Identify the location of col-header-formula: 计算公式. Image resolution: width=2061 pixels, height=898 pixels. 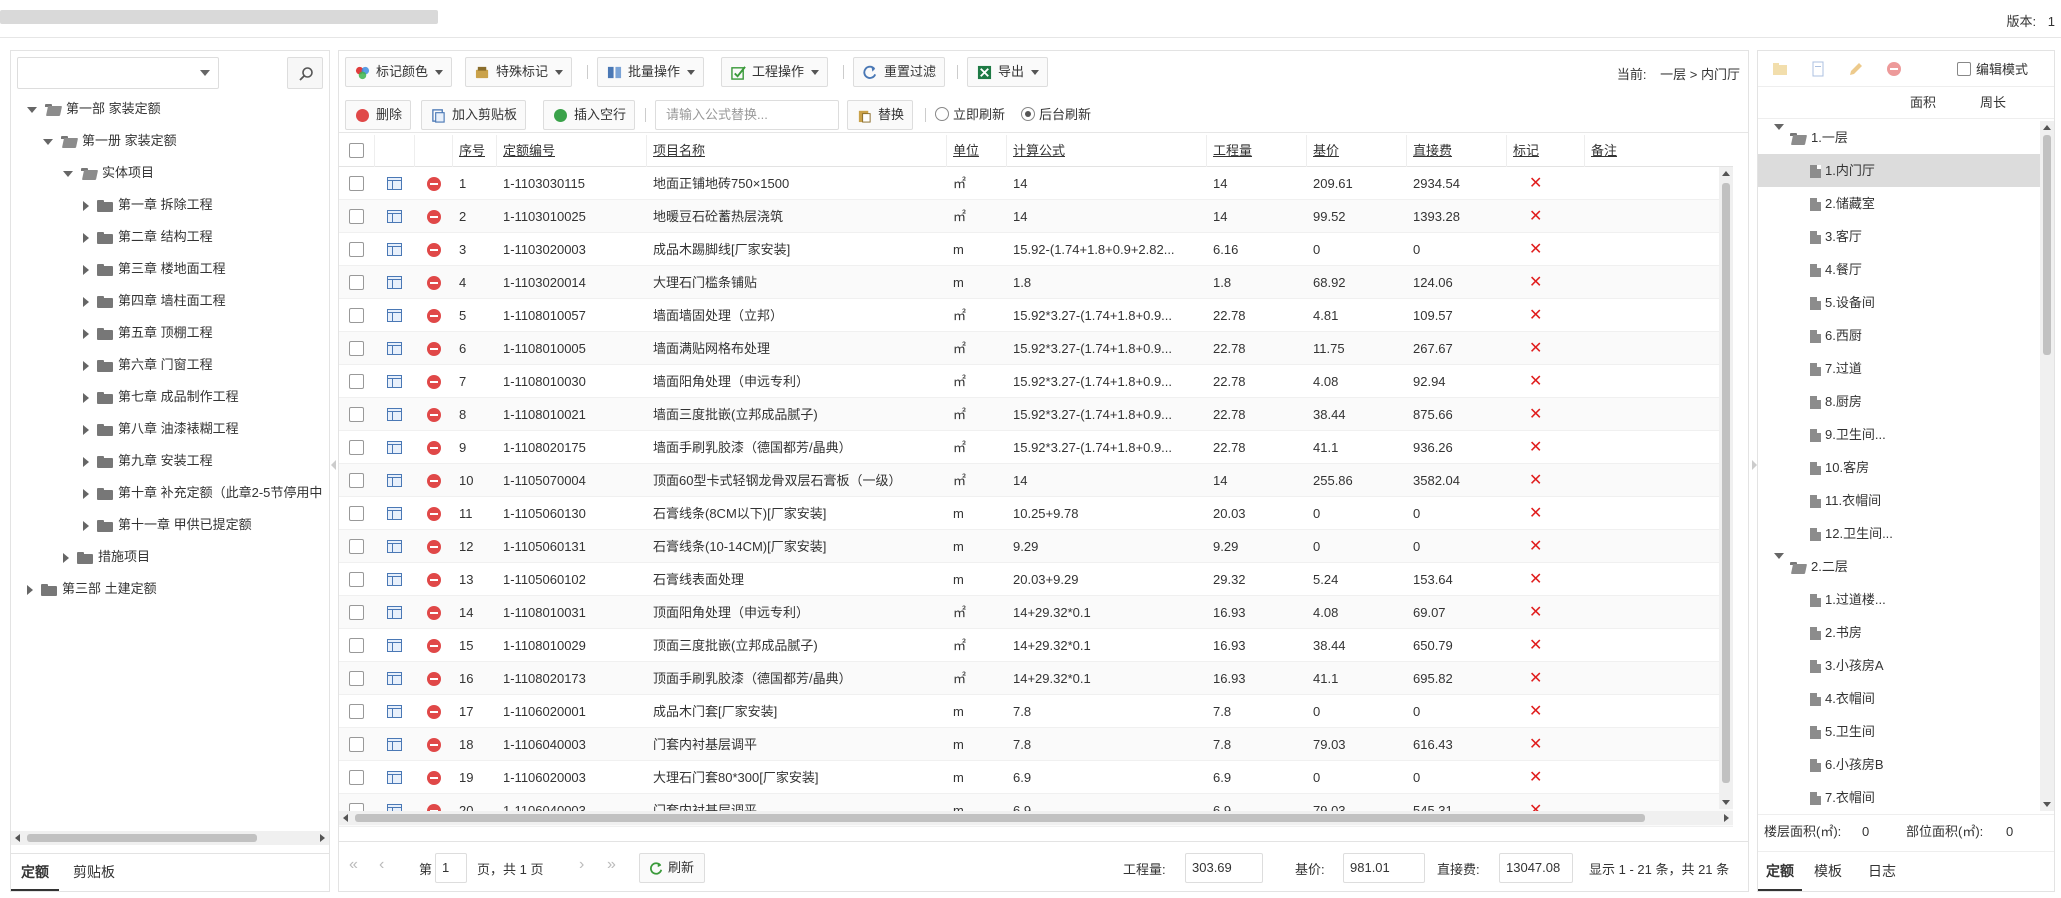
(1107, 151).